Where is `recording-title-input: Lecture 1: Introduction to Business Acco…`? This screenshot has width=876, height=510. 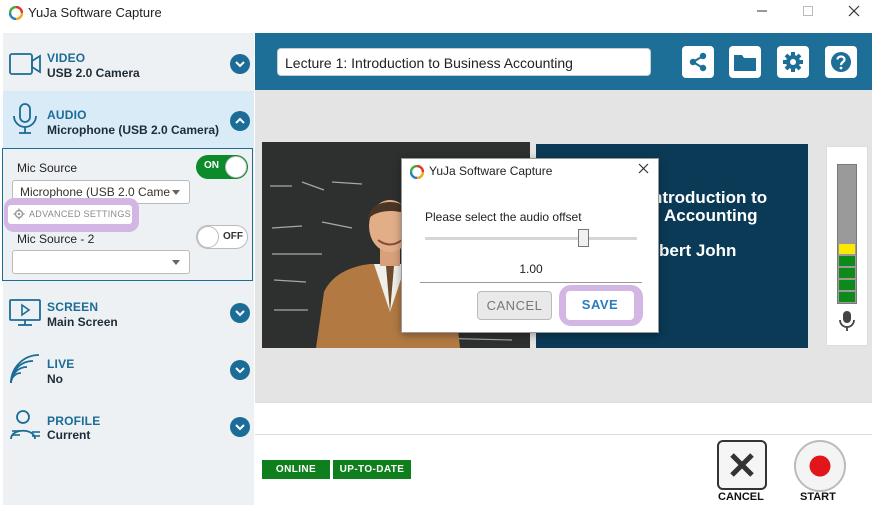
recording-title-input: Lecture 1: Introduction to Business Acco… is located at coordinates (464, 62).